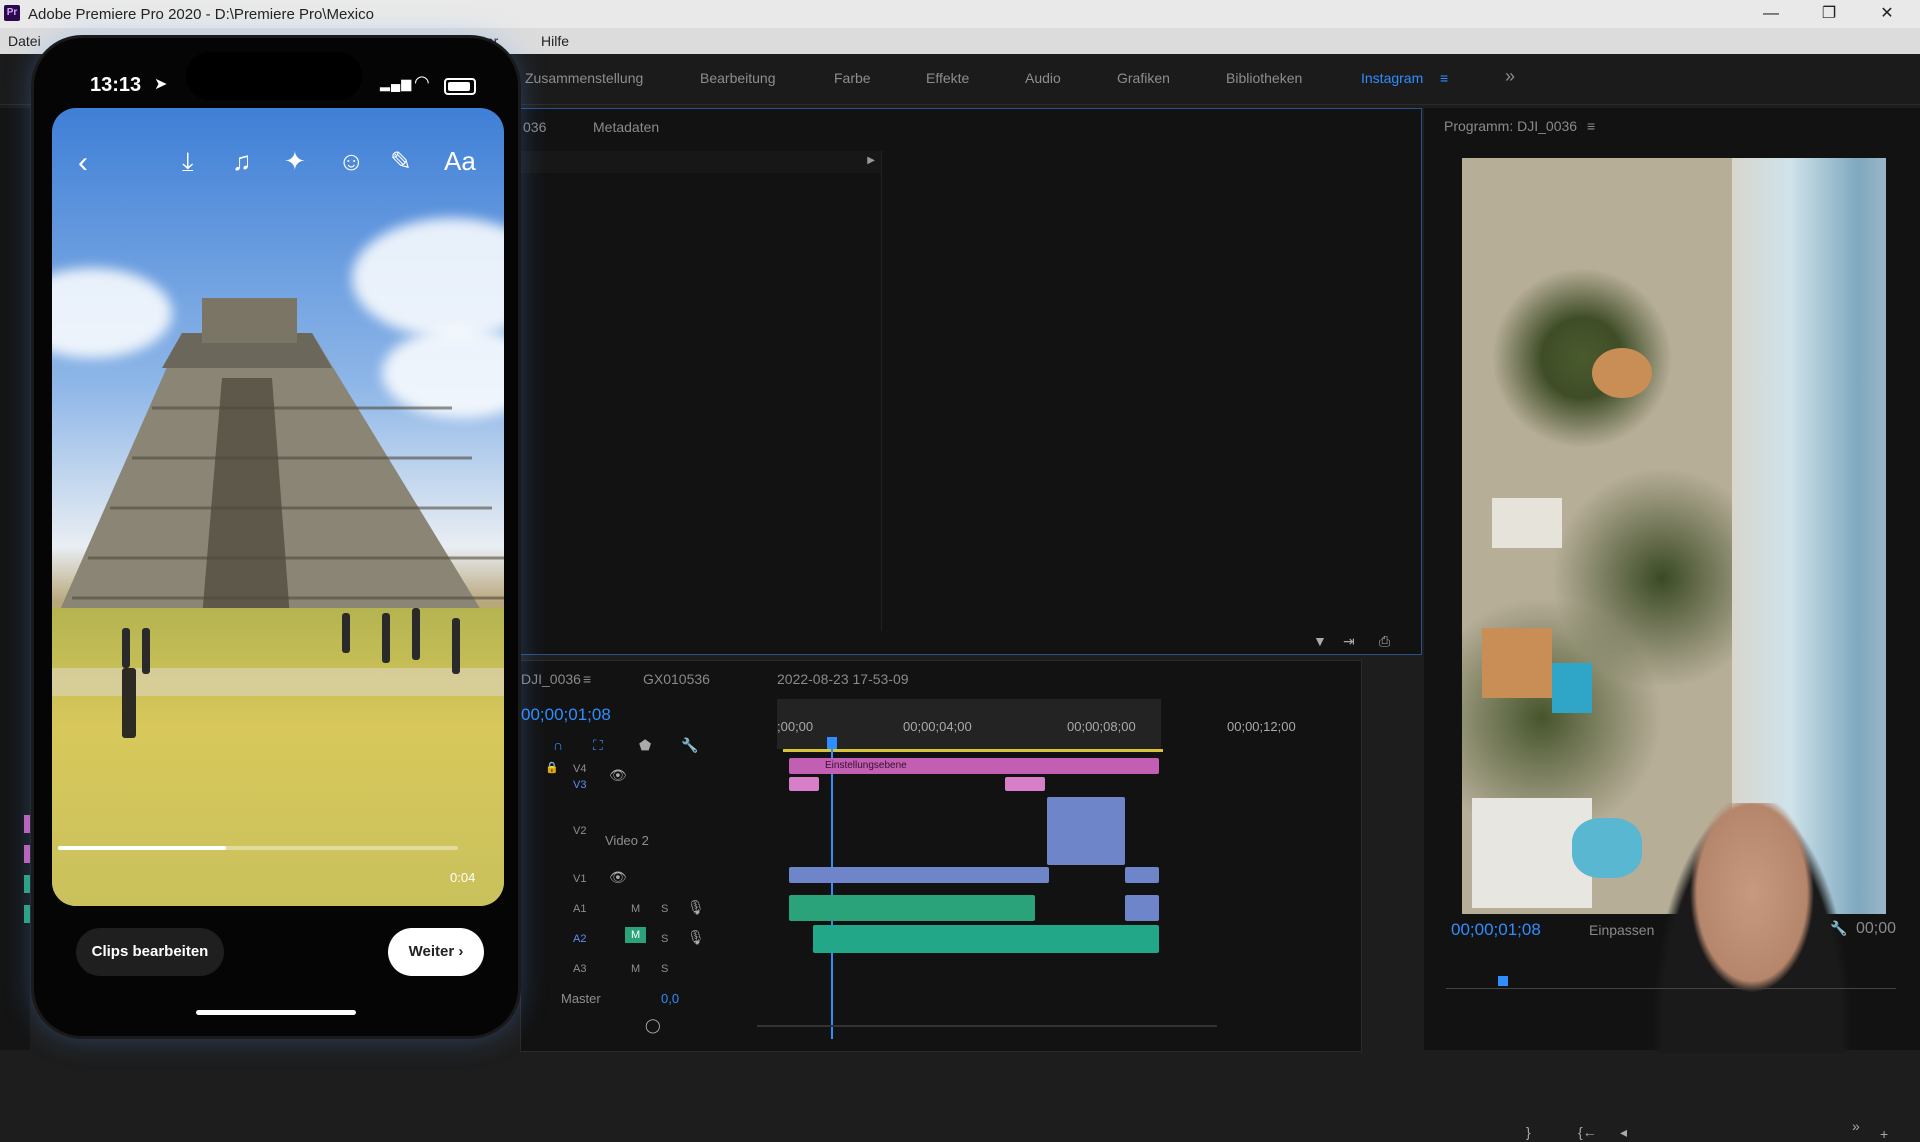 The width and height of the screenshot is (1920, 1142). Describe the element at coordinates (598, 745) in the screenshot. I see `linked-selection-icon: ⛶` at that location.